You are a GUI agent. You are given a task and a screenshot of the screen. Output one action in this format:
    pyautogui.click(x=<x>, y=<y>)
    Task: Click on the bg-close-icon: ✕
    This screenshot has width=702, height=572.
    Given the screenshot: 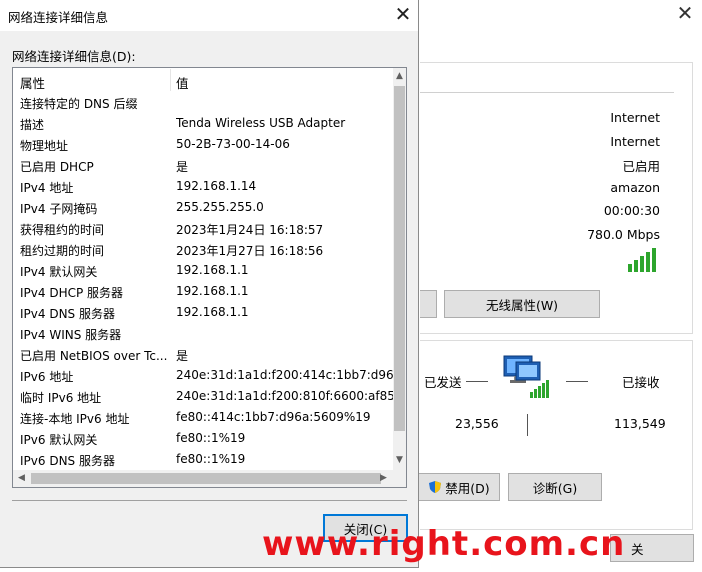 What is the action you would take?
    pyautogui.click(x=685, y=14)
    